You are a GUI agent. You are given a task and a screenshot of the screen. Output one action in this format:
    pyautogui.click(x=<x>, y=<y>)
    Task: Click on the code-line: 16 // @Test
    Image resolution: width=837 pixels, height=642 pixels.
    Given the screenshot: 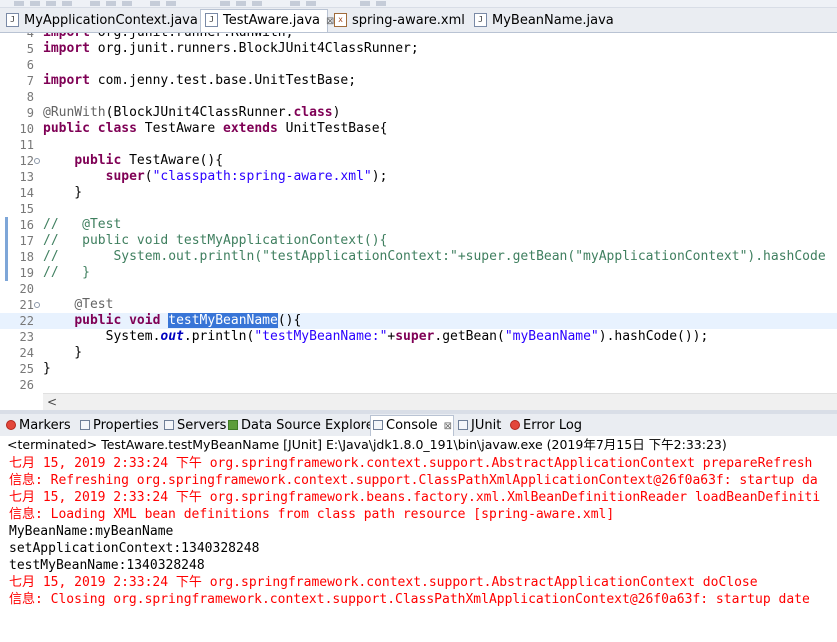 What is the action you would take?
    pyautogui.click(x=418, y=225)
    